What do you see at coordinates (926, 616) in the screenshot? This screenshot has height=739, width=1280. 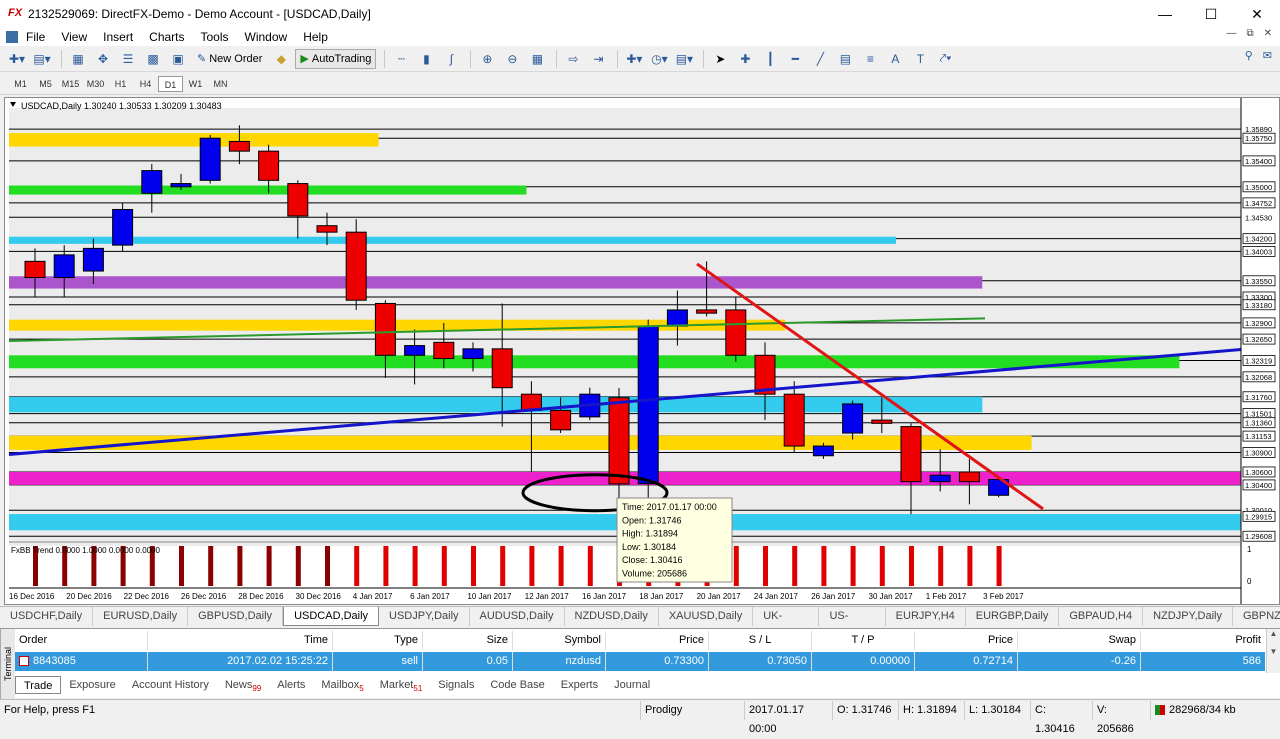 I see `chart-tab: EURJPY,H4` at bounding box center [926, 616].